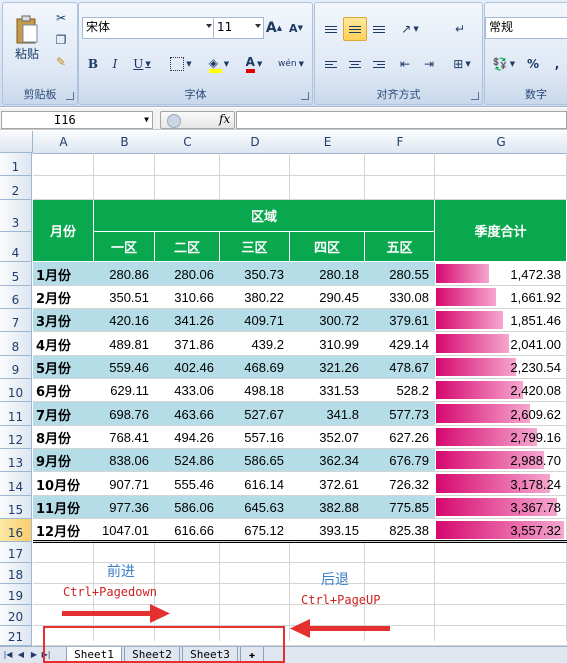  I want to click on value-cell: 775.85, so click(400, 507).